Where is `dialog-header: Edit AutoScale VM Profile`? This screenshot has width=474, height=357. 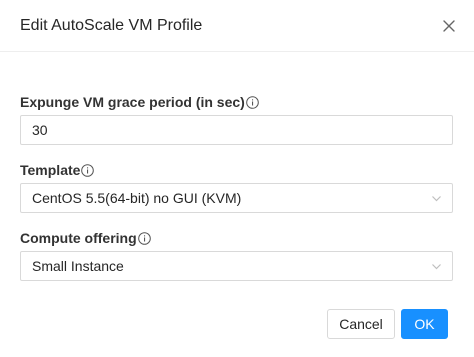 dialog-header: Edit AutoScale VM Profile is located at coordinates (237, 26).